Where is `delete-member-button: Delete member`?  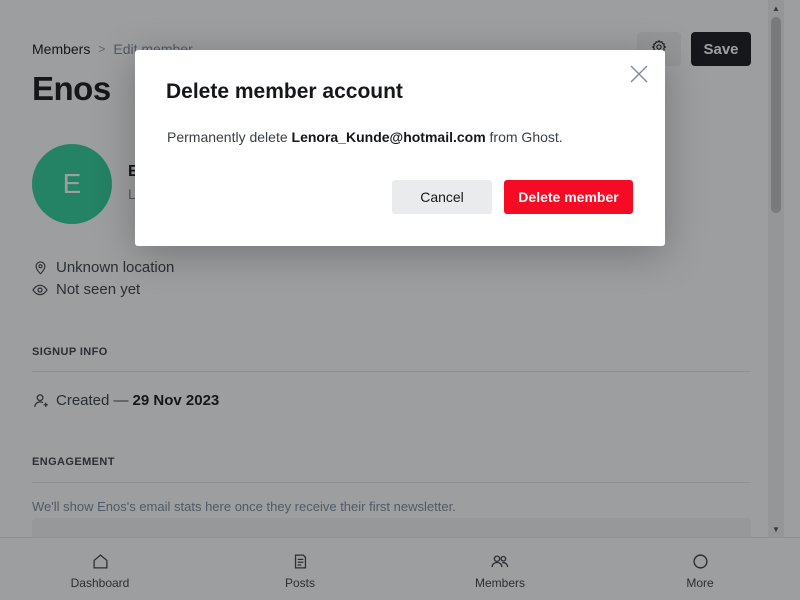 delete-member-button: Delete member is located at coordinates (568, 197).